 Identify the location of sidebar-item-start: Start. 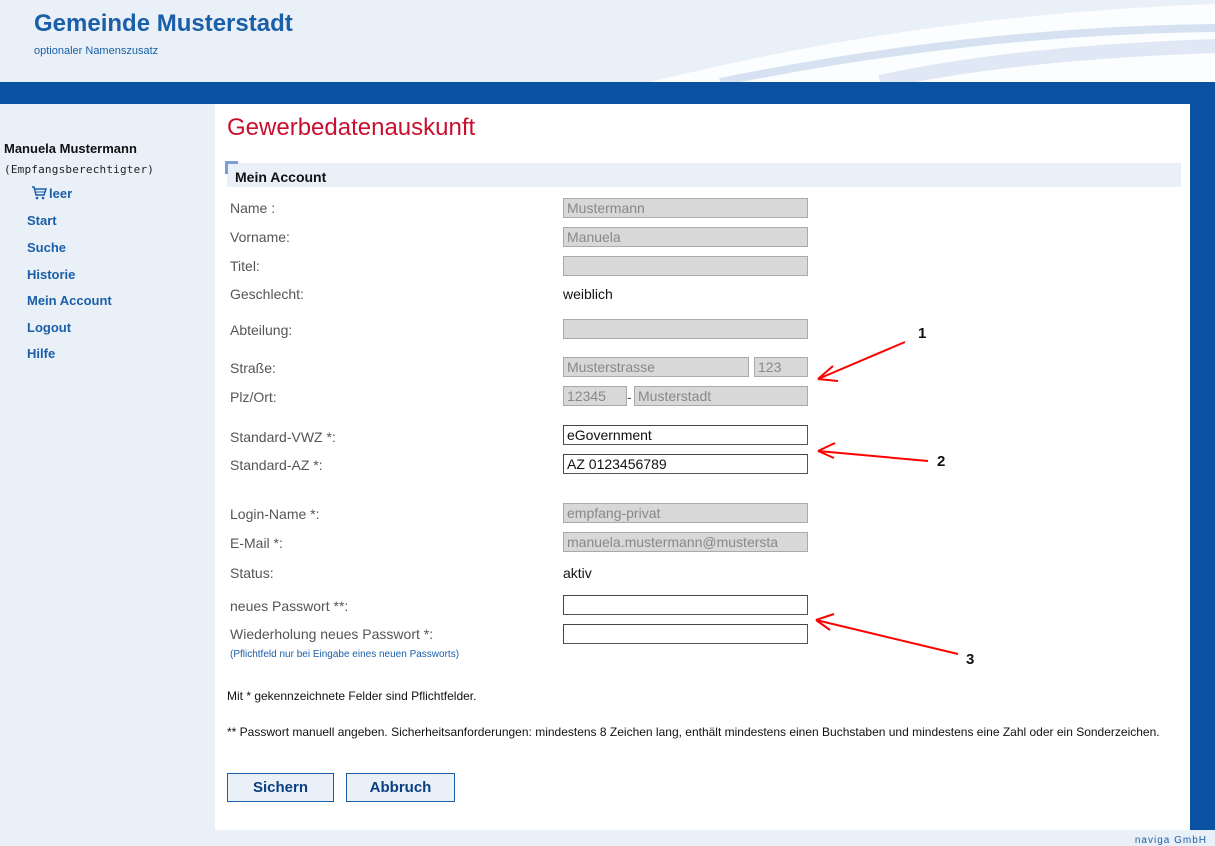
(42, 220).